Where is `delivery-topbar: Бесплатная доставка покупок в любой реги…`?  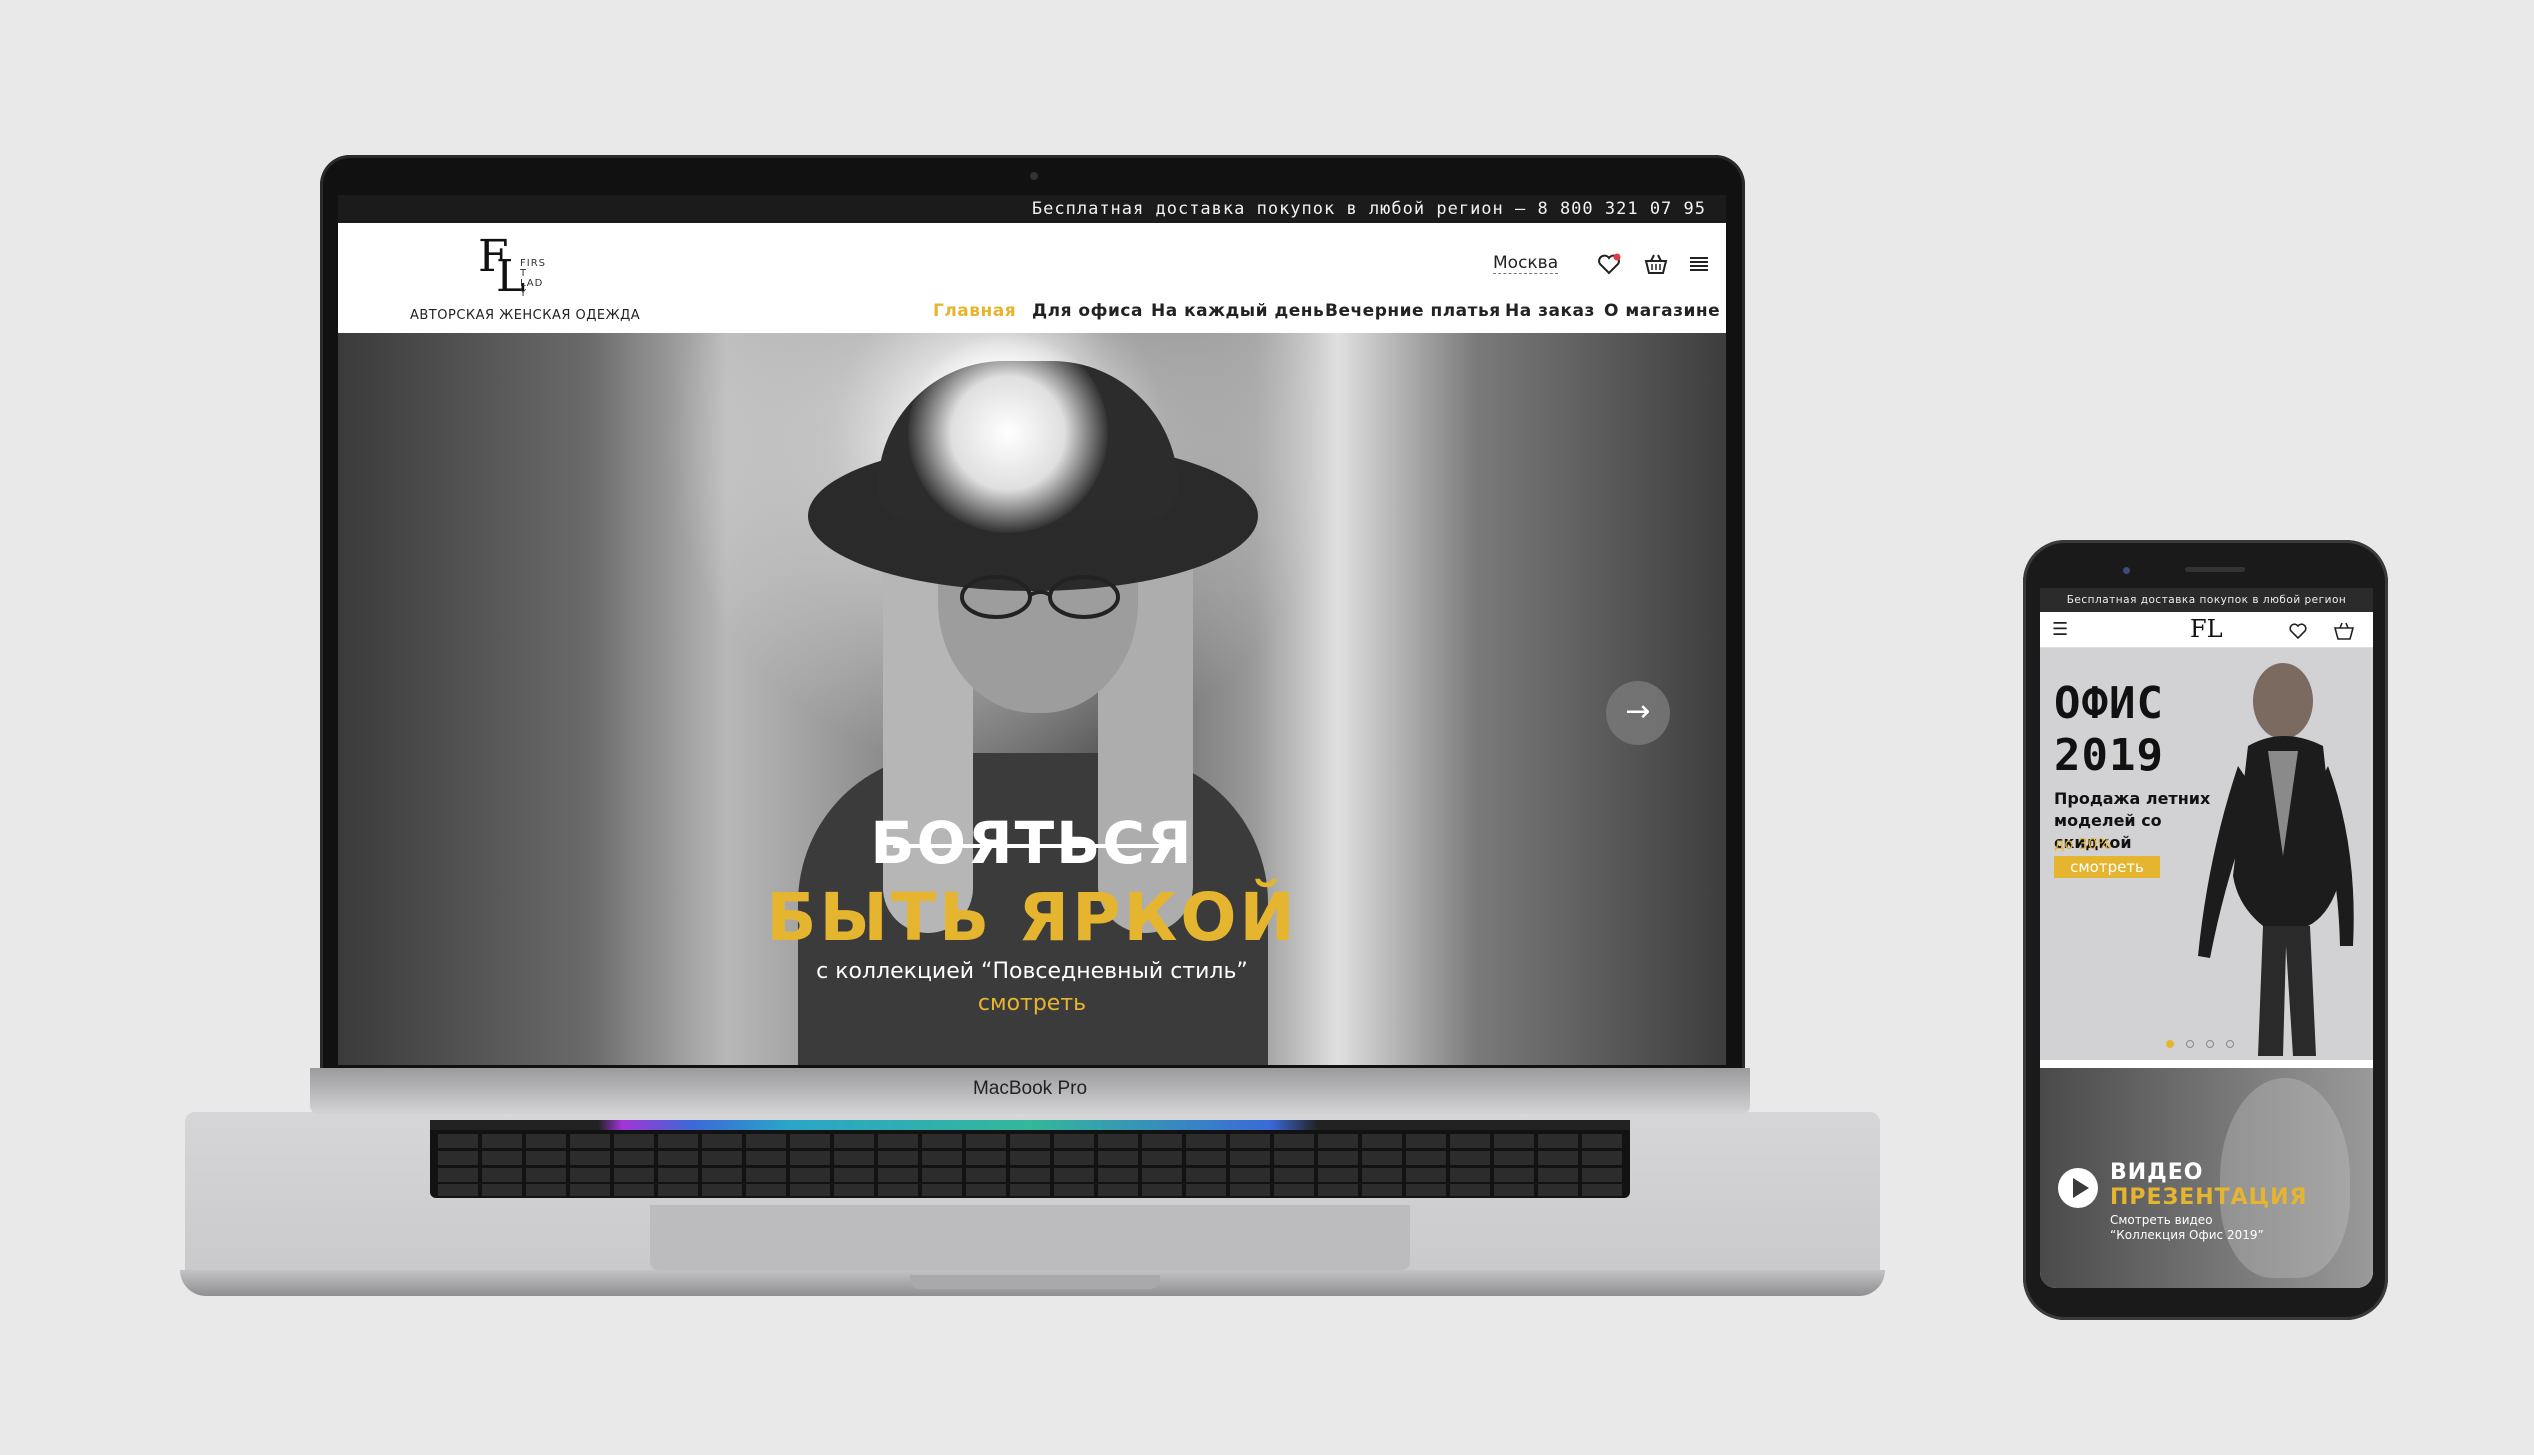
delivery-topbar: Бесплатная доставка покупок в любой реги… is located at coordinates (1032, 209).